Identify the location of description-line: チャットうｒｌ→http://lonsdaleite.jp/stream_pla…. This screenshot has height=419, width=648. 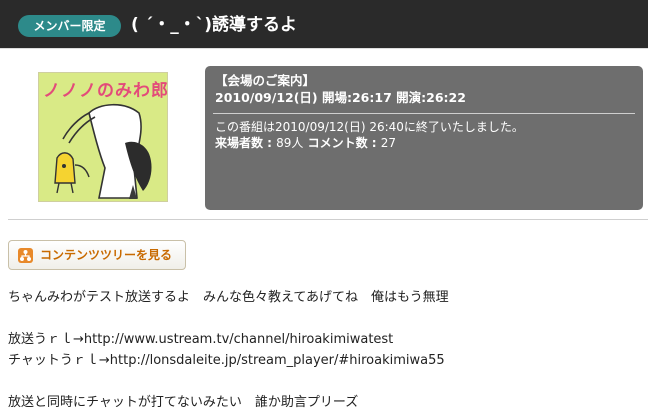
(226, 360).